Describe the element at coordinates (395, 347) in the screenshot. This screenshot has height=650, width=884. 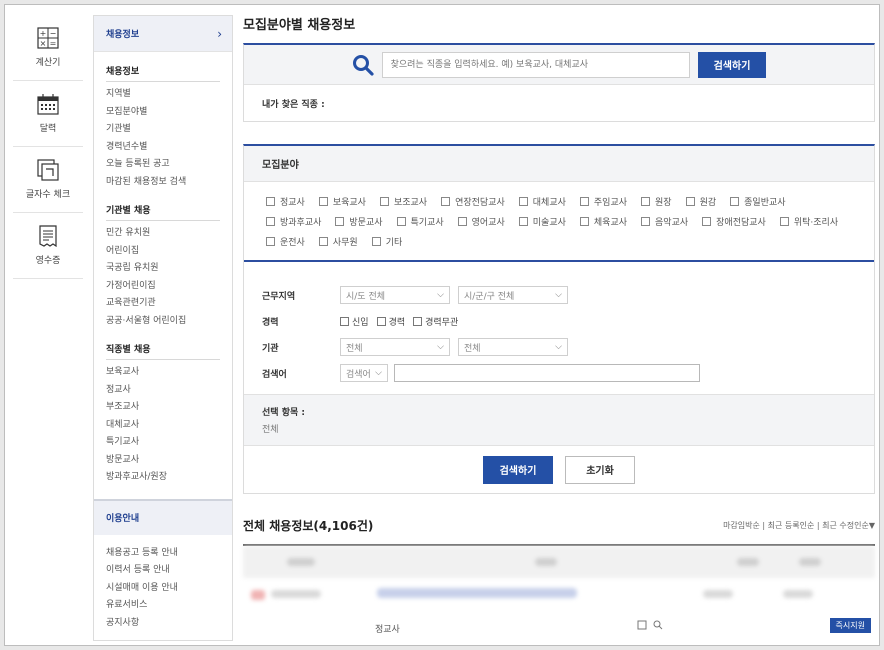
I see `org-select-1: 전체 ⌵` at that location.